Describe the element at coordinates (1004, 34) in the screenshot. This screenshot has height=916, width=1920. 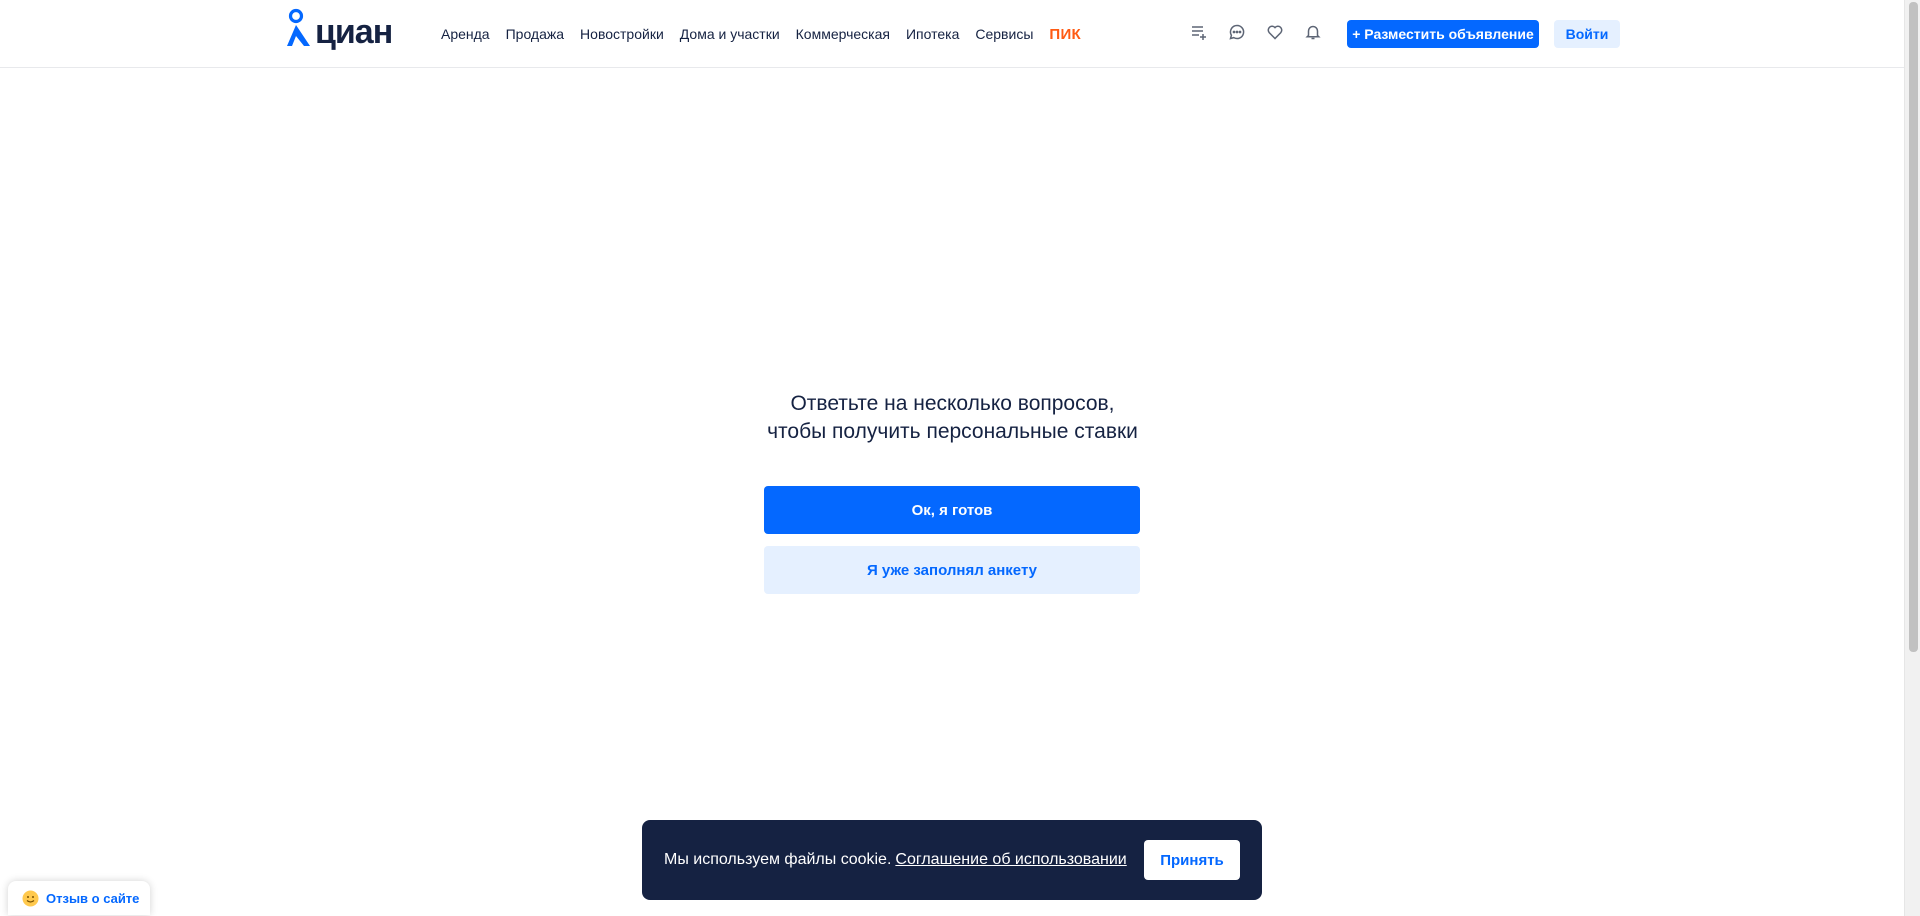
I see `nav-services: Сервисы` at that location.